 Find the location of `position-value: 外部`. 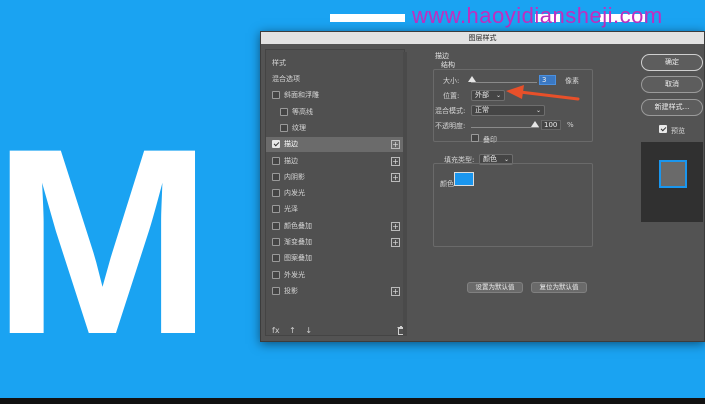

position-value: 外部 is located at coordinates (482, 95).